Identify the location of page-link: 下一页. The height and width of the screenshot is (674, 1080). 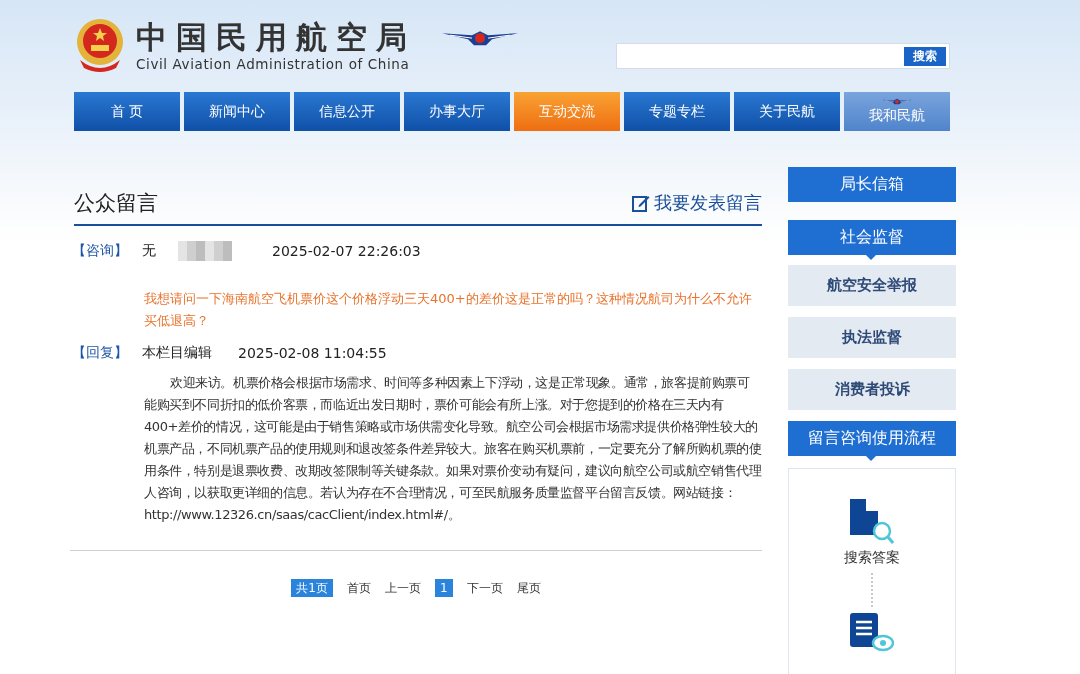
(484, 588).